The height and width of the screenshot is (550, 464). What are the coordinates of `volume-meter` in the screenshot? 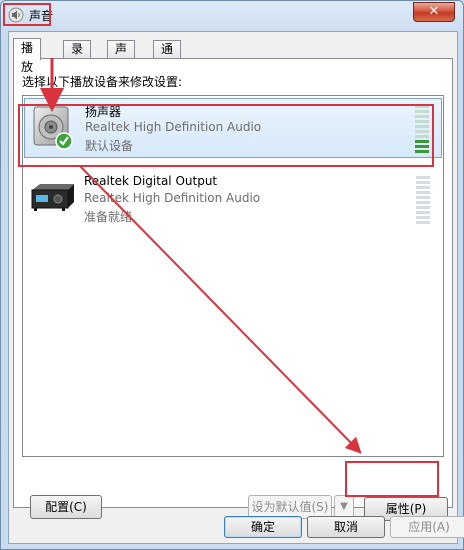 It's located at (423, 201).